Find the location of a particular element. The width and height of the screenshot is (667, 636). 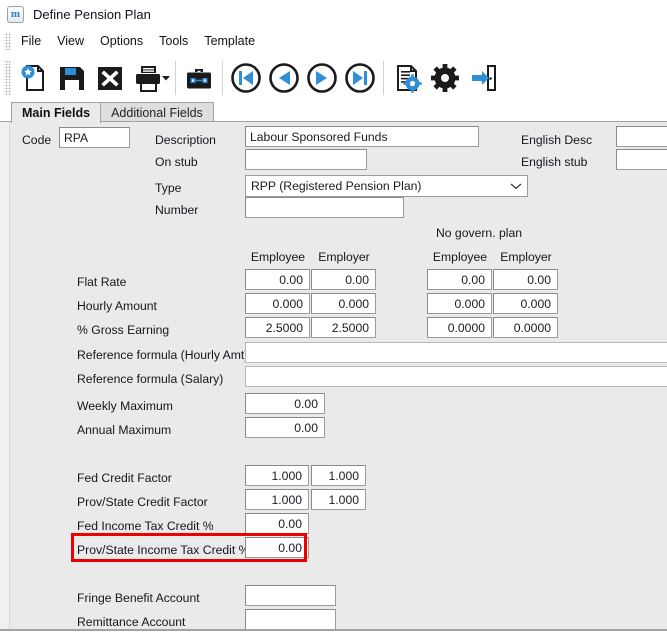

last-record-icon is located at coordinates (360, 77).